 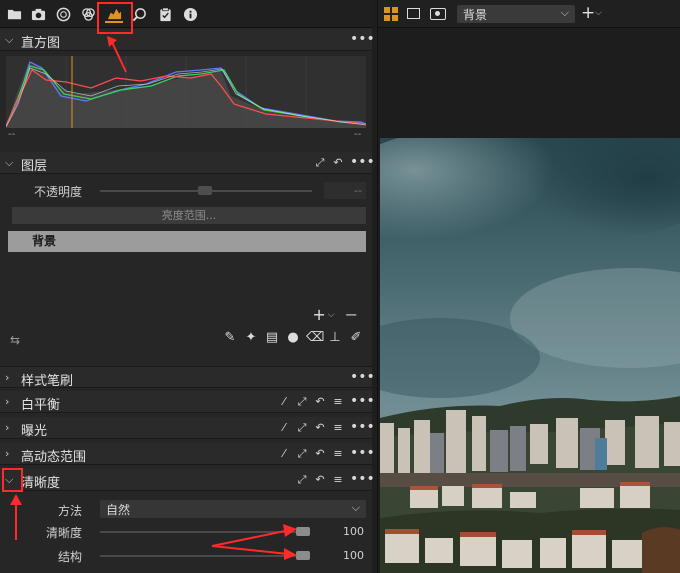 What do you see at coordinates (165, 14) in the screenshot?
I see `metadata-clipboard-icon` at bounding box center [165, 14].